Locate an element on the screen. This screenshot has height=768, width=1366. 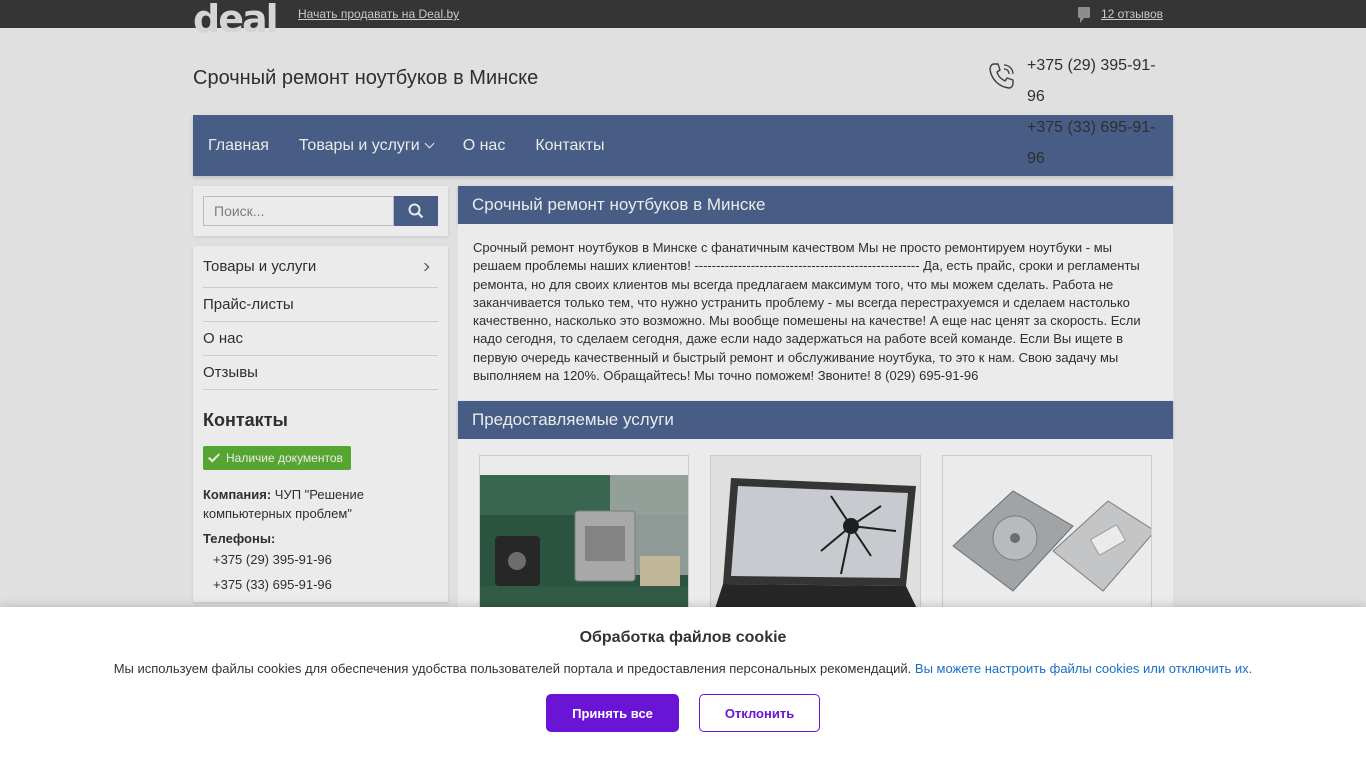
main-nav: Главная Товары и услуги О нас Контакты is located at coordinates (683, 145).